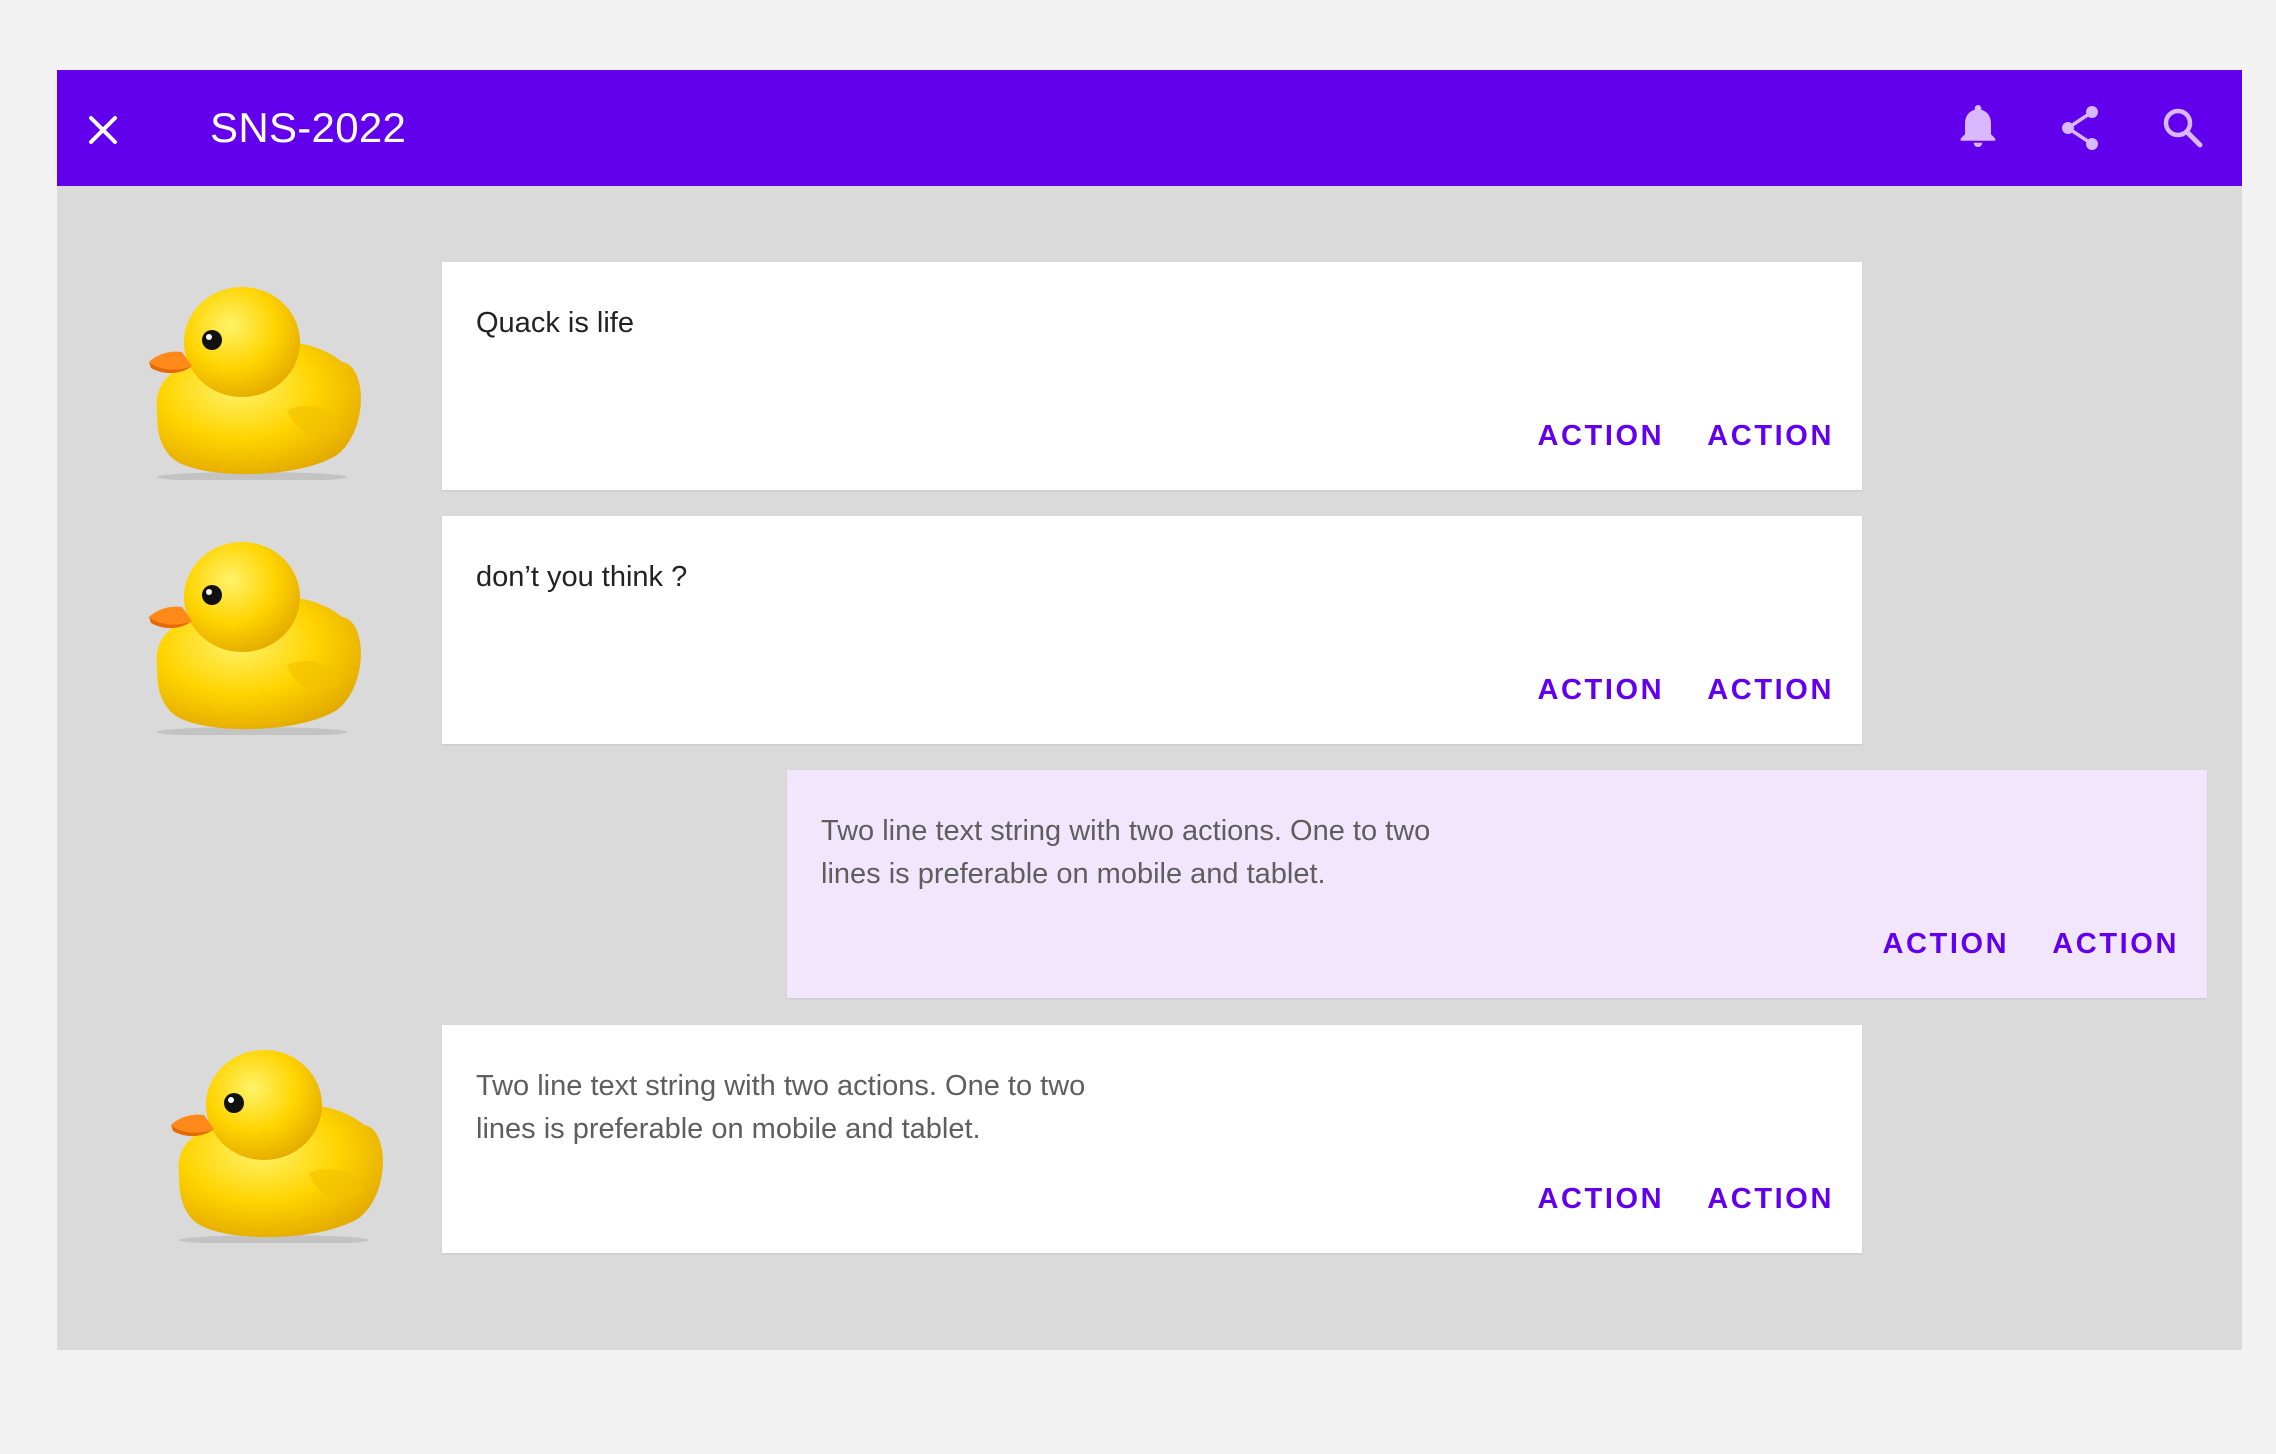 This screenshot has height=1454, width=2276. What do you see at coordinates (103, 130) in the screenshot?
I see `close-icon` at bounding box center [103, 130].